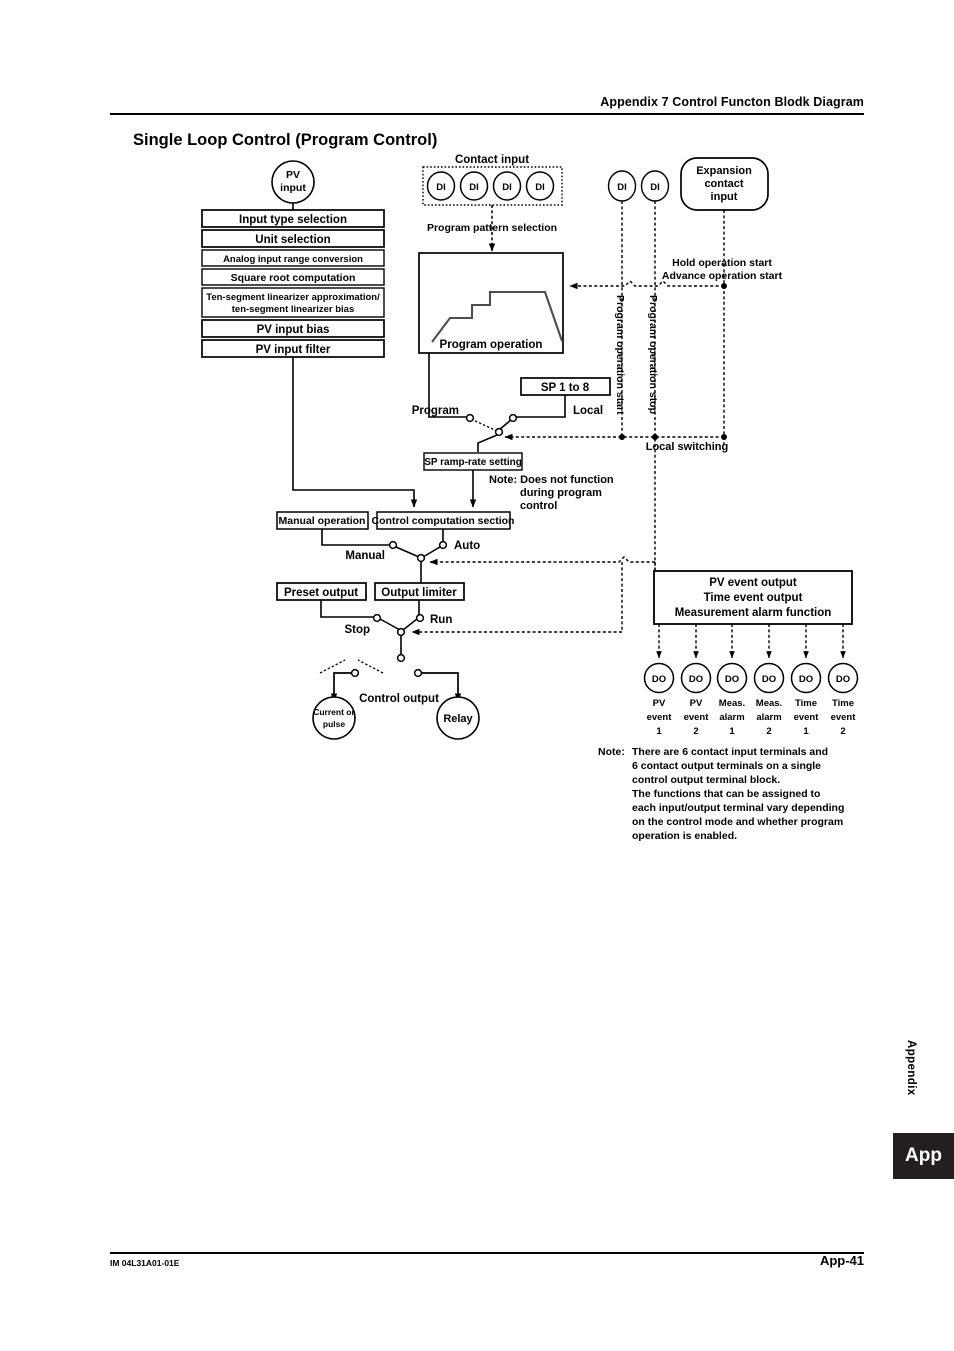  What do you see at coordinates (724, 171) in the screenshot?
I see `expansion-label-line1: Expansion` at bounding box center [724, 171].